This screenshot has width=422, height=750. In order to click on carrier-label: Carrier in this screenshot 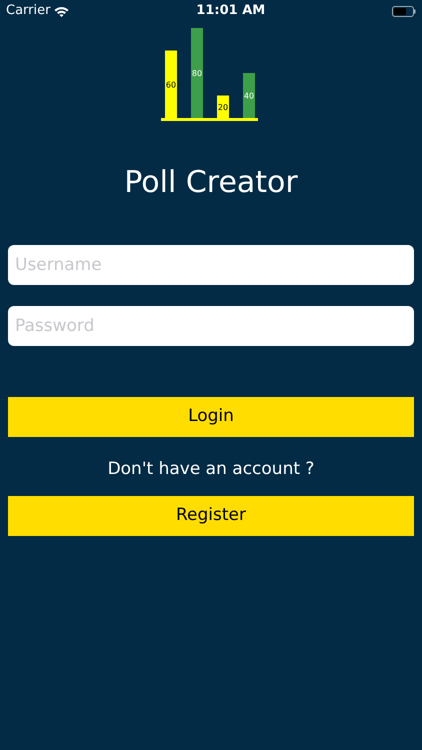, I will do `click(28, 11)`.